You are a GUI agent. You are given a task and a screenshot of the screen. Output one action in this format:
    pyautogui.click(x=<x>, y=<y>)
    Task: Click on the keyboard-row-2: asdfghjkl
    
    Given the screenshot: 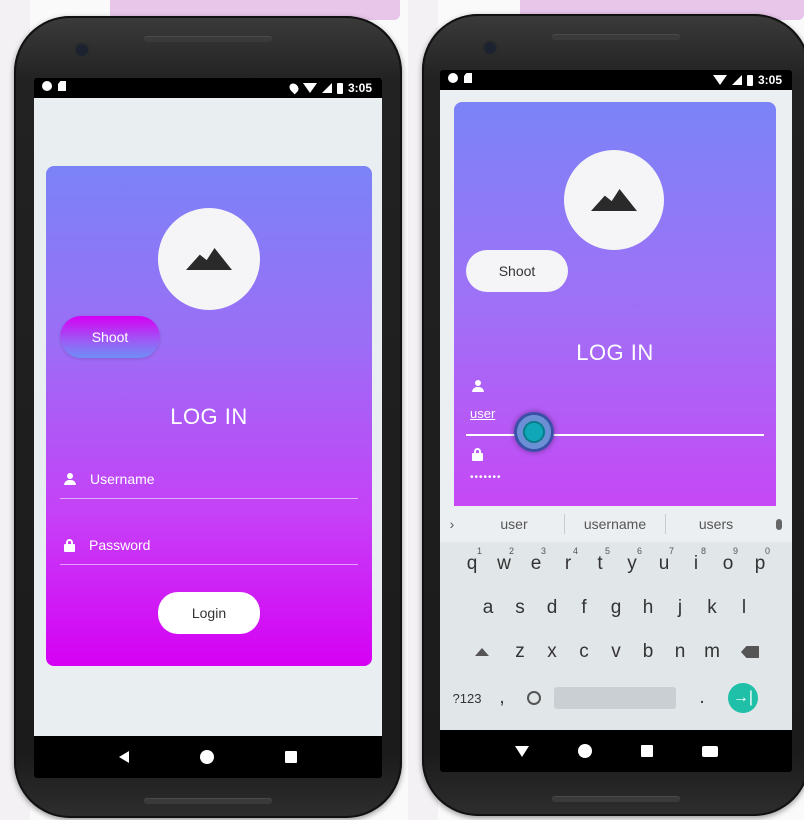 What is the action you would take?
    pyautogui.click(x=616, y=608)
    